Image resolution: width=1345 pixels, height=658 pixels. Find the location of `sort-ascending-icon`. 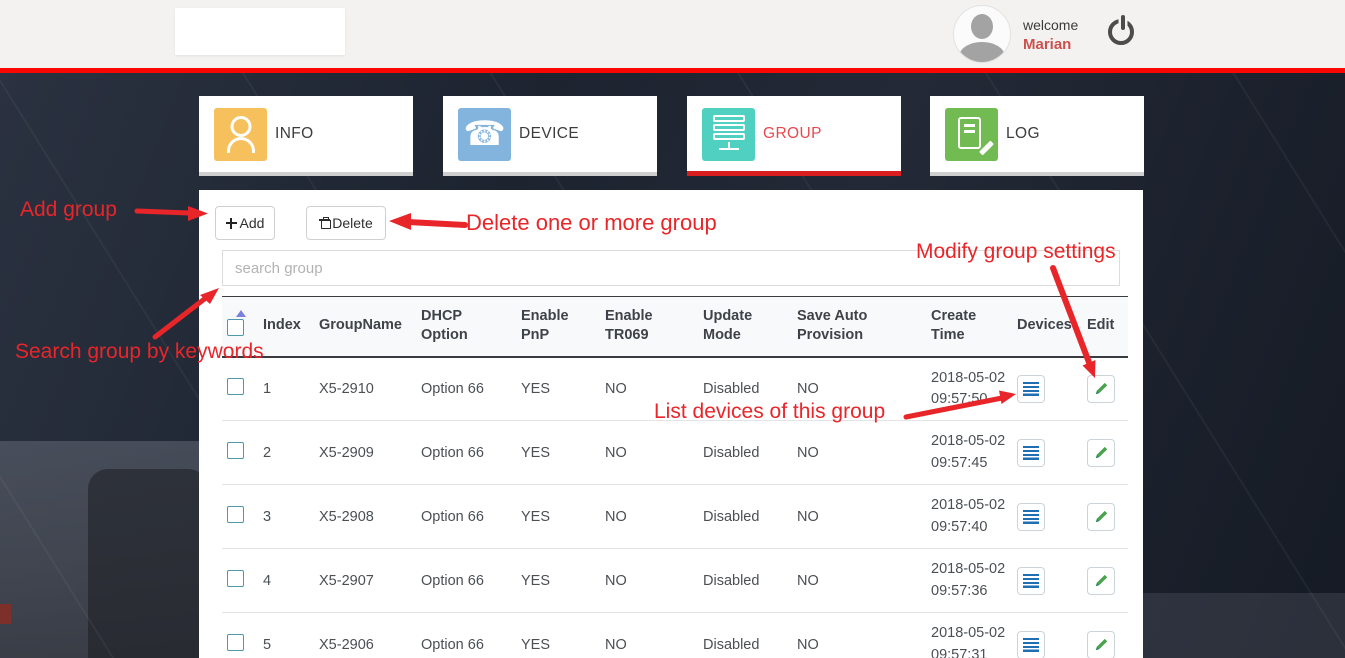

sort-ascending-icon is located at coordinates (241, 313).